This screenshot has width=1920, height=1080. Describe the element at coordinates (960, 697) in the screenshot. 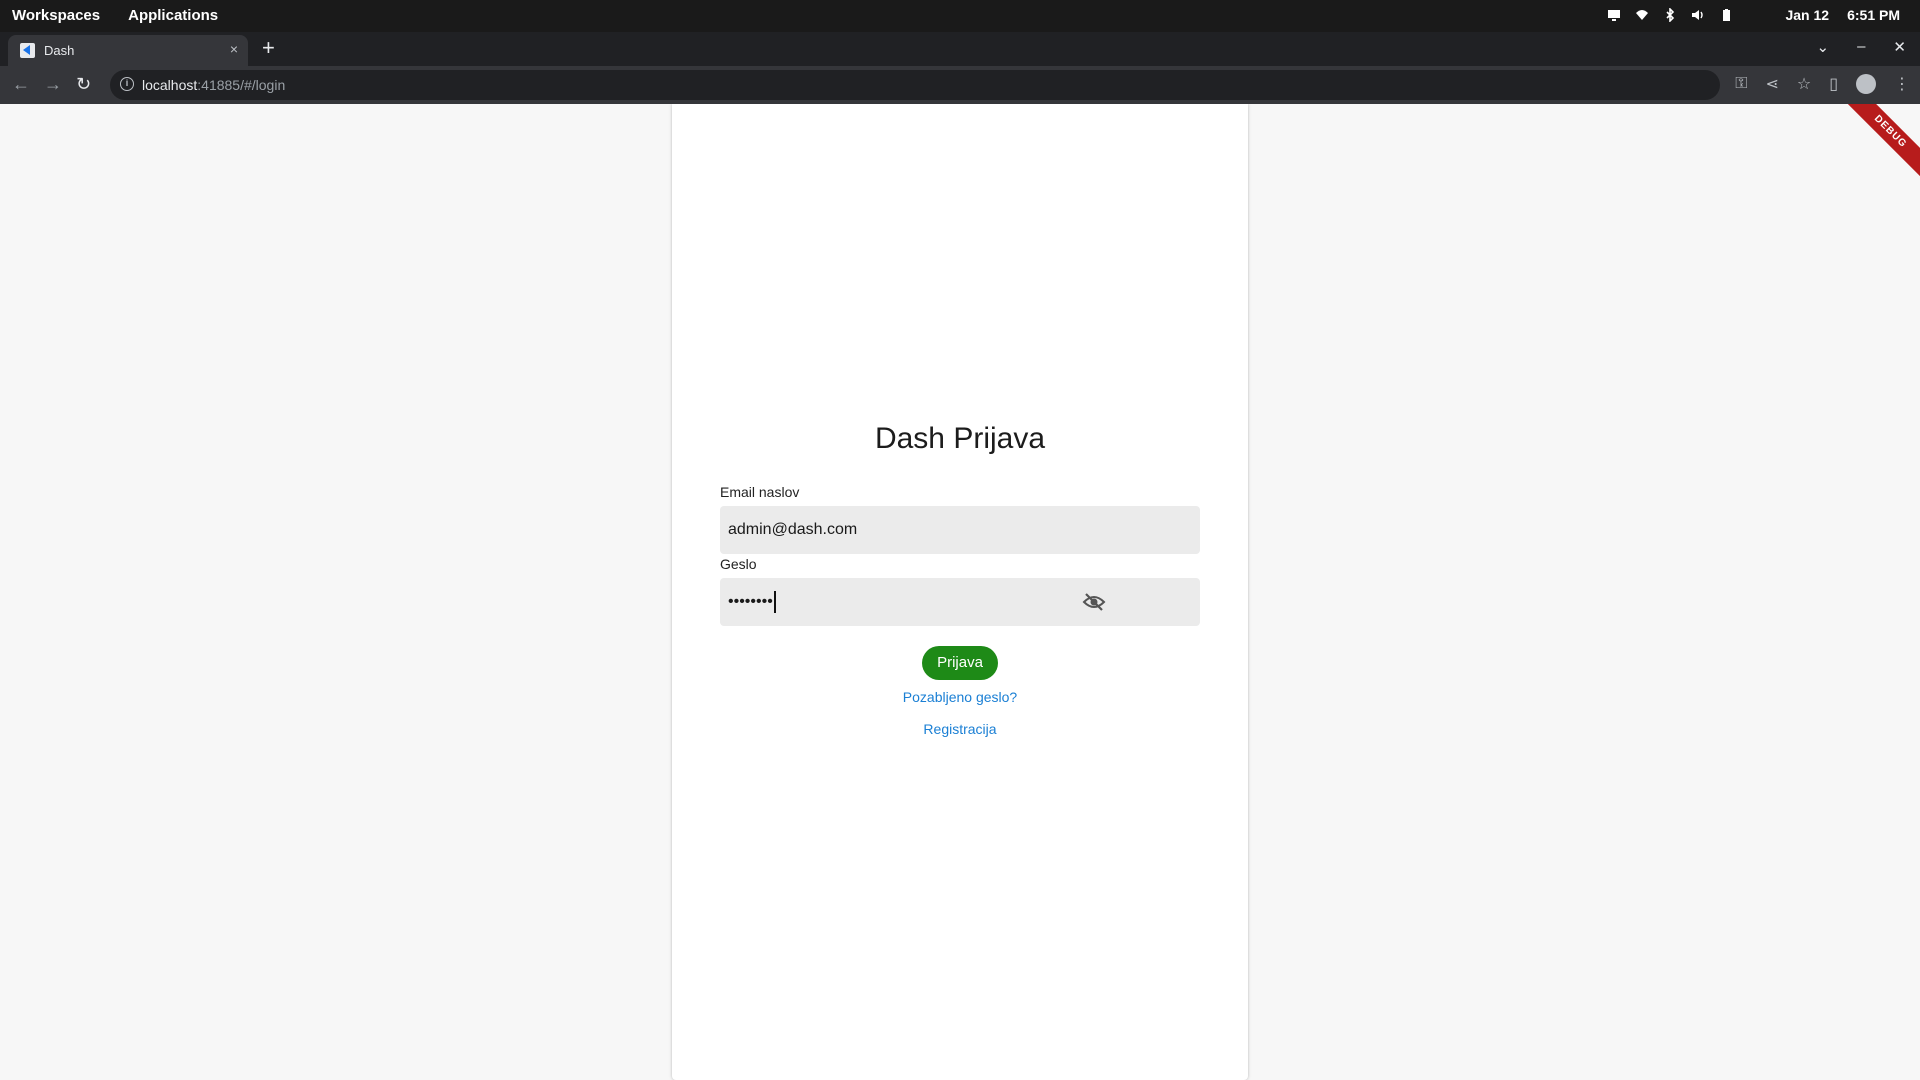

I see `forgot-password-link: Pozabljeno geslo?` at that location.